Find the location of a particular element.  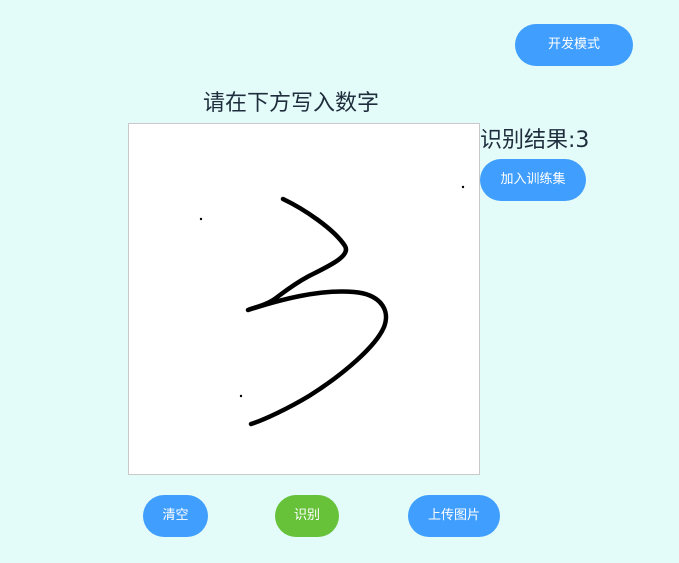

upload-image-button: 上传图片 is located at coordinates (454, 516).